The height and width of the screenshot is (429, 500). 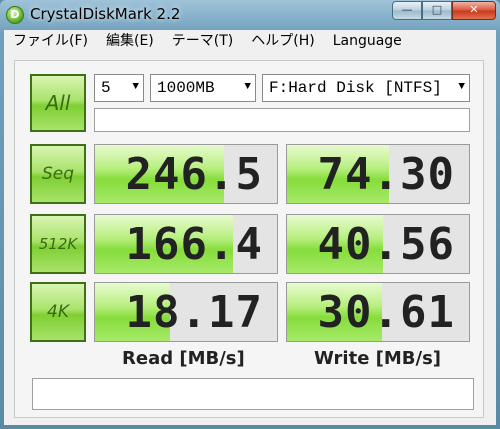 What do you see at coordinates (386, 244) in the screenshot?
I see `512k-write-value: 40.56` at bounding box center [386, 244].